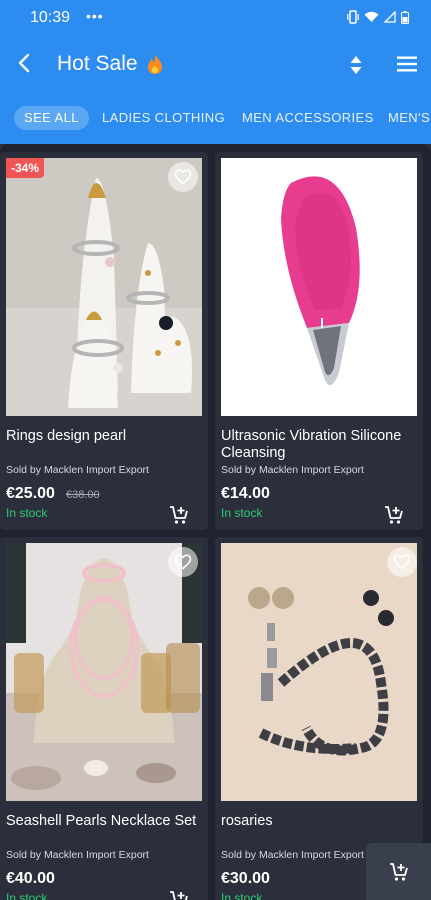 Image resolution: width=431 pixels, height=900 pixels. What do you see at coordinates (97, 63) in the screenshot?
I see `page-title: Hot Sale` at bounding box center [97, 63].